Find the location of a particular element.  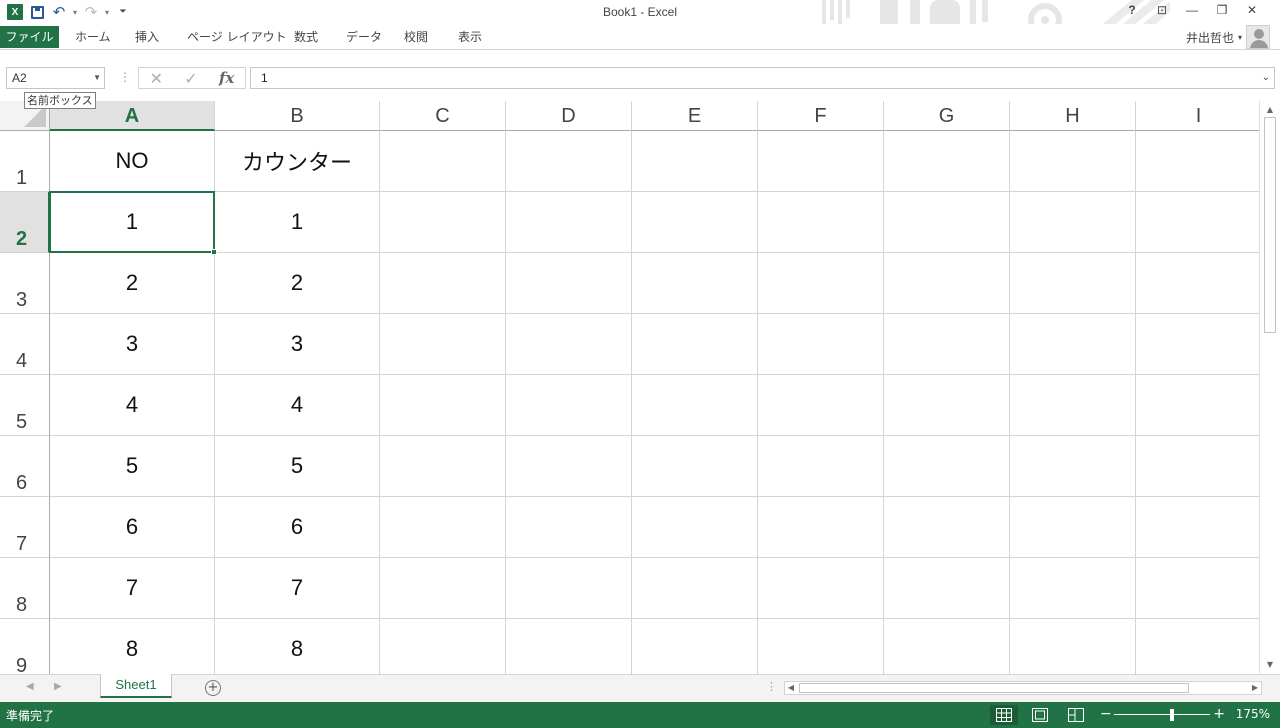

row-header-6: 6 is located at coordinates (25, 466).